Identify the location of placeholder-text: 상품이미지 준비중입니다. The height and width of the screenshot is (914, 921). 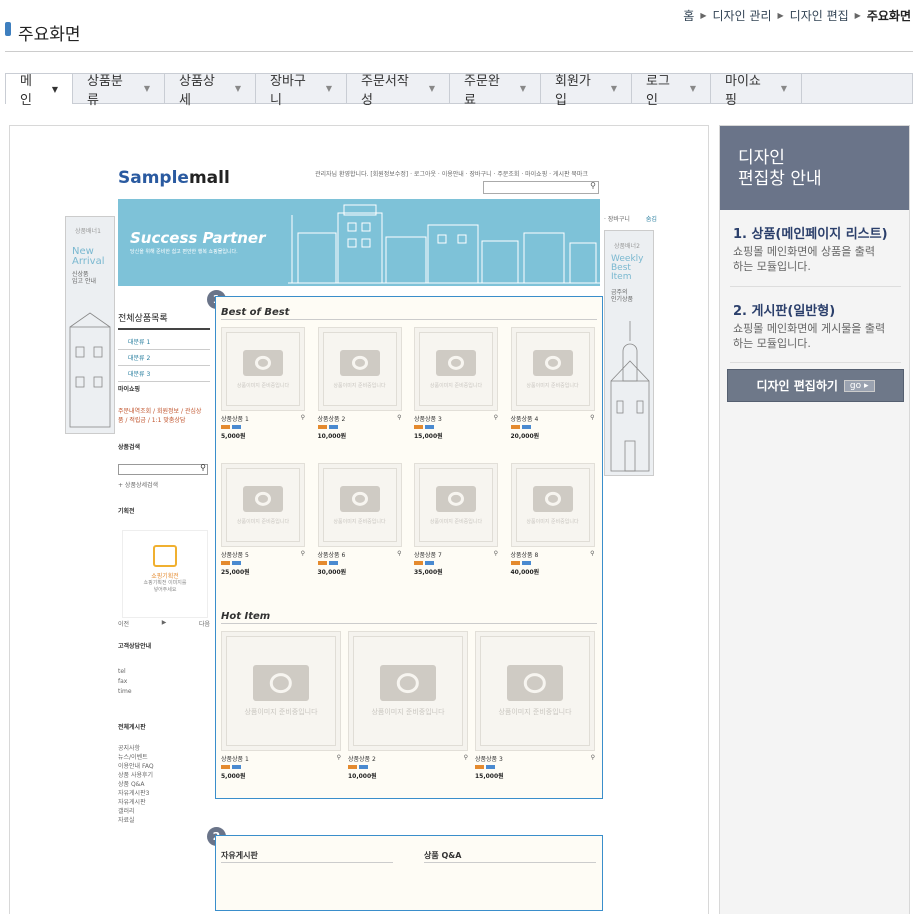
(456, 385).